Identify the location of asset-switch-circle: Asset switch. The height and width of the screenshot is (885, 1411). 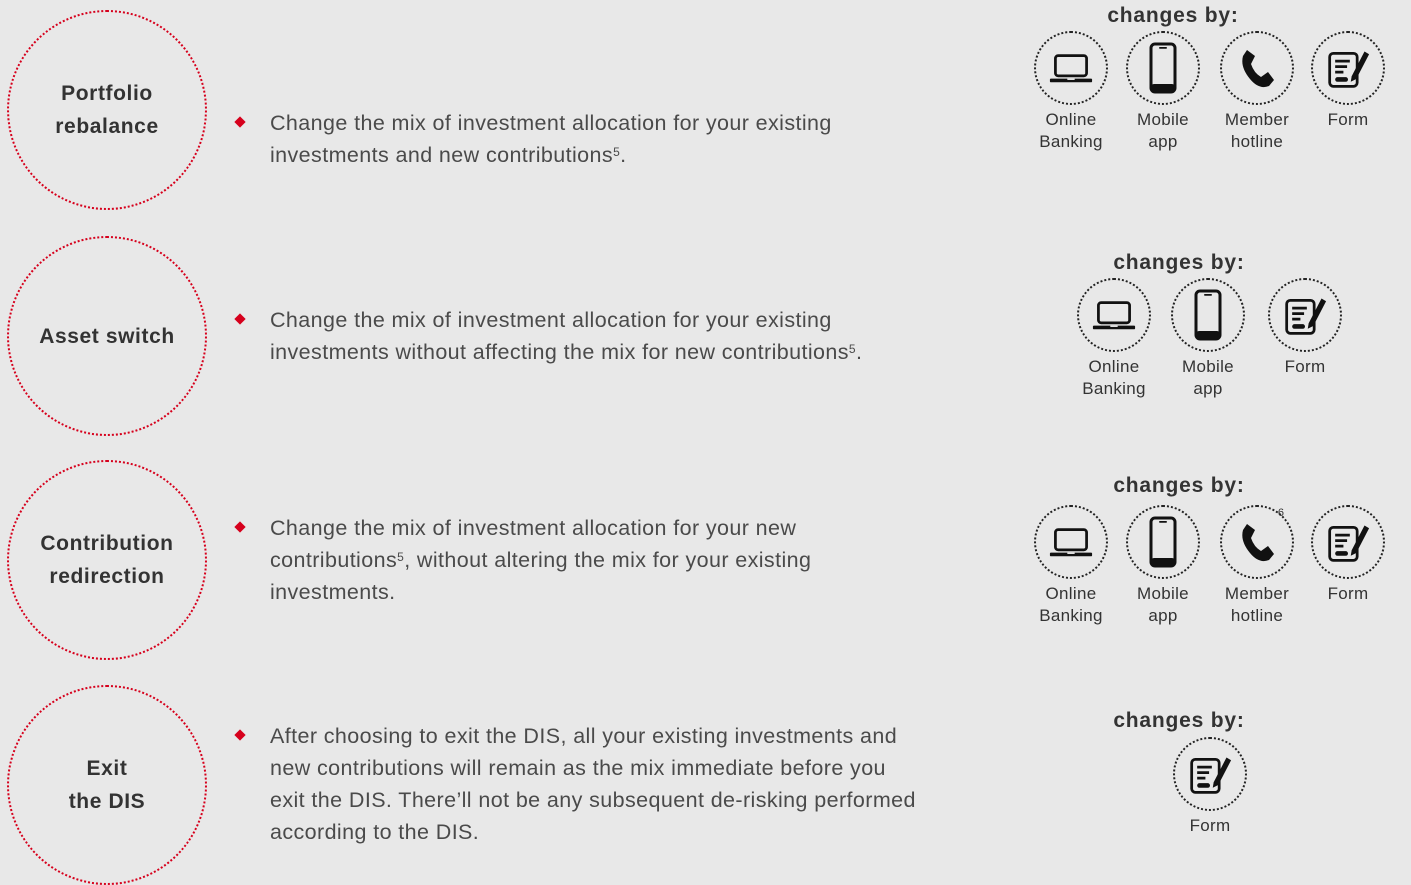
(107, 336).